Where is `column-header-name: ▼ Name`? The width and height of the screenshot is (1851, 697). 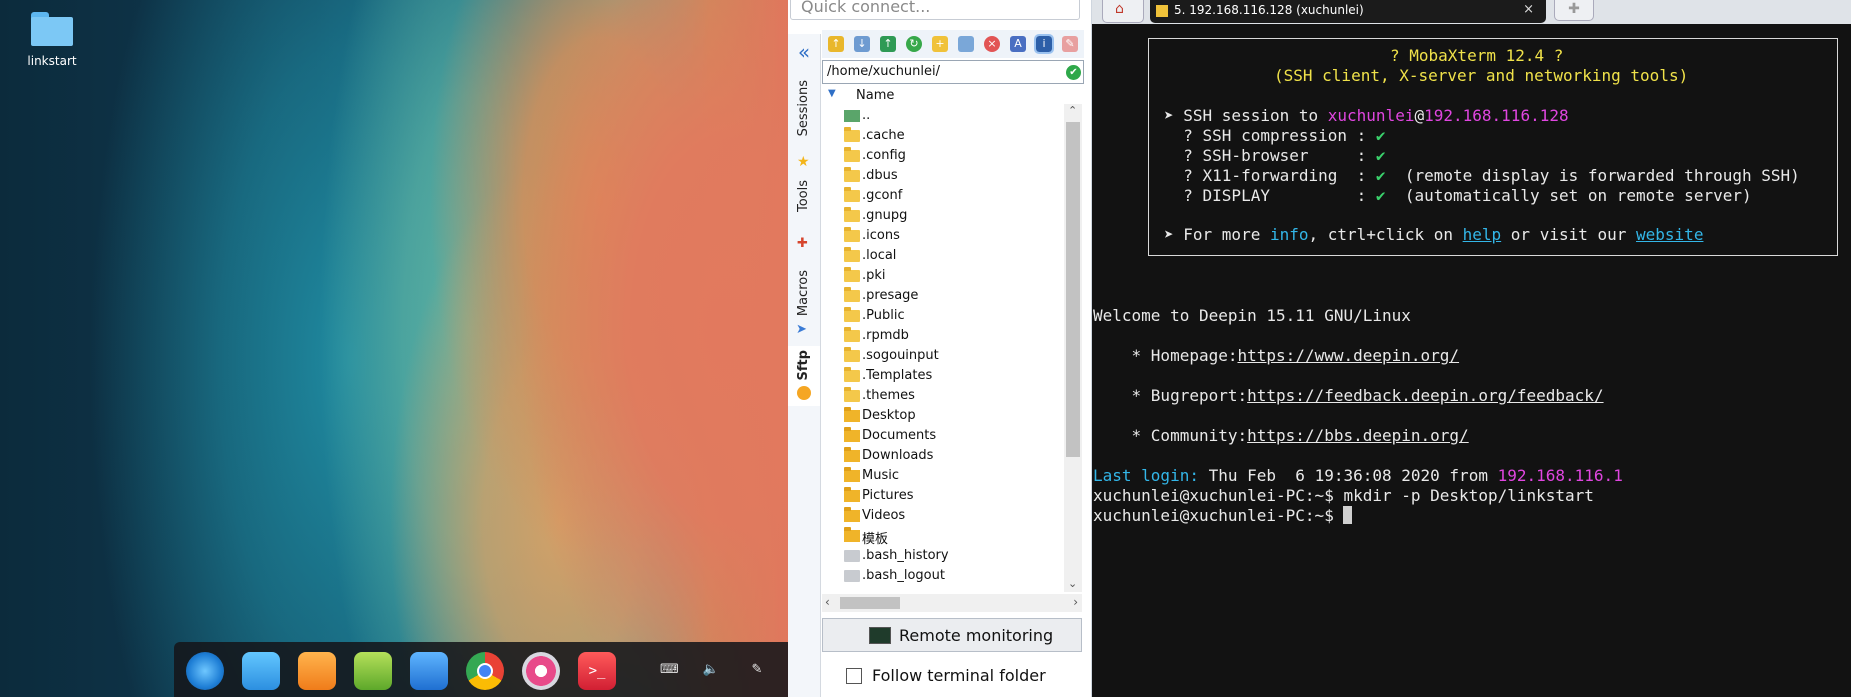 column-header-name: ▼ Name is located at coordinates (943, 96).